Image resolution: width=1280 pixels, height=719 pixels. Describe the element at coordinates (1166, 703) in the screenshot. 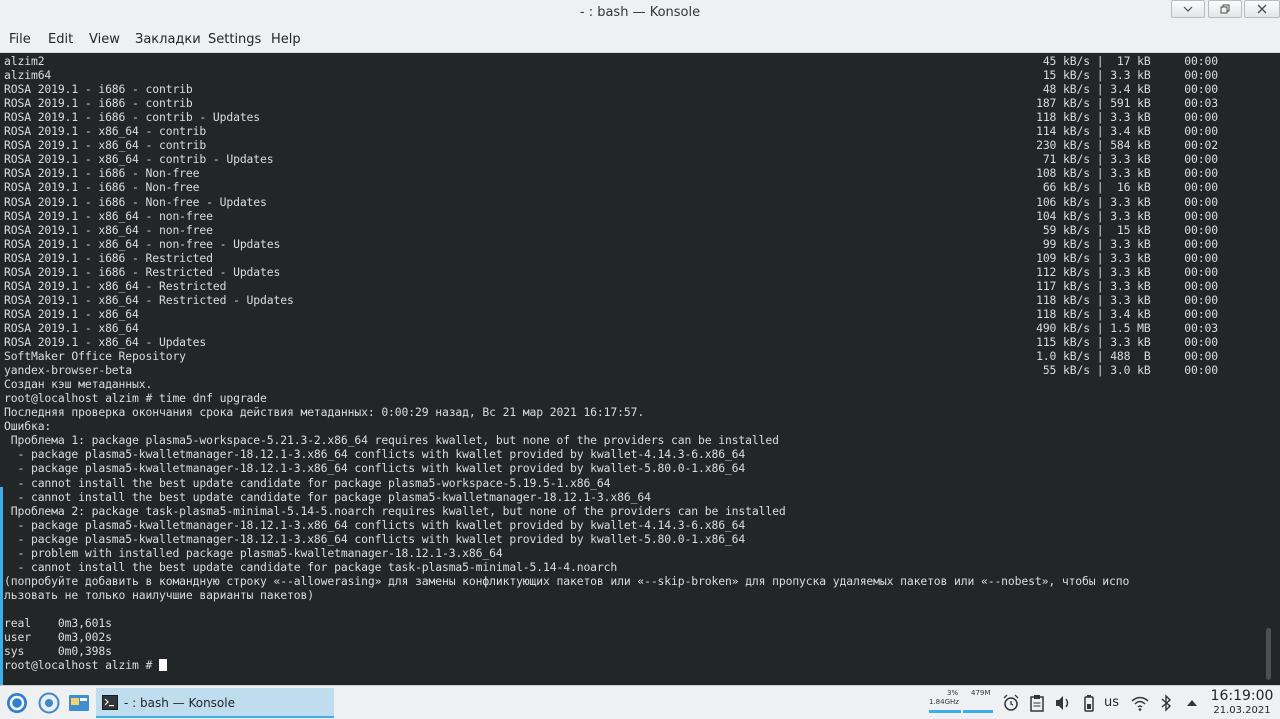

I see `bluetooth-icon` at that location.